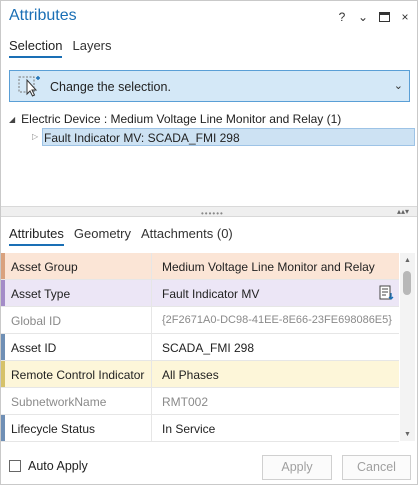  I want to click on scroll-down-icon: ▼, so click(407, 434).